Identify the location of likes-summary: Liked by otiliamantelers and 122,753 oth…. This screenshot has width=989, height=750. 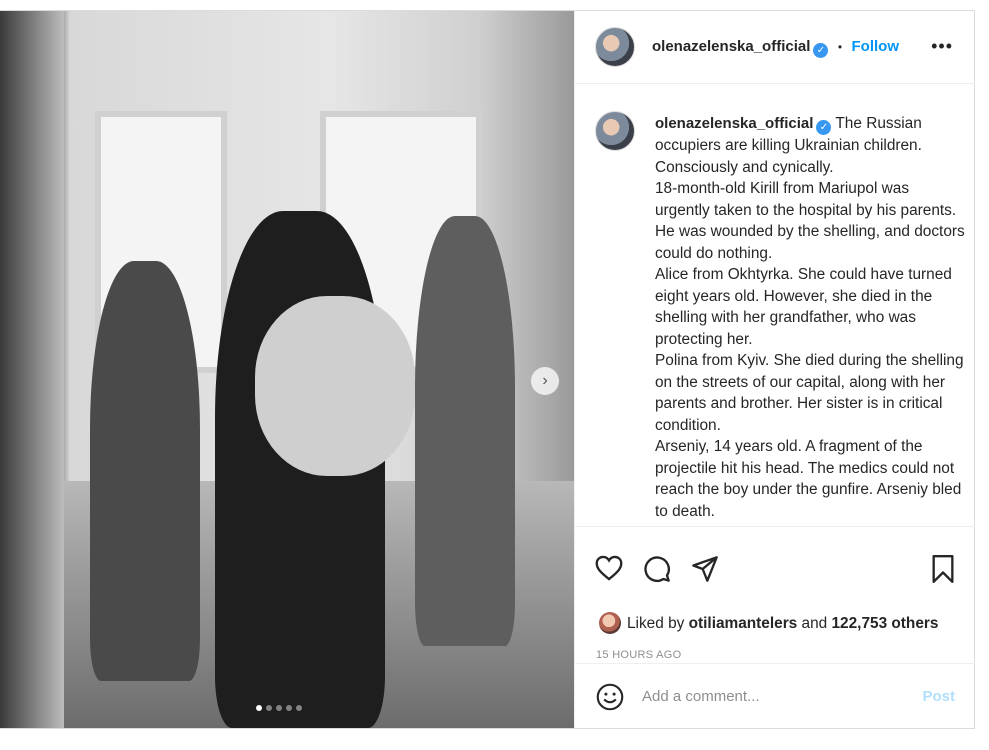
(768, 623).